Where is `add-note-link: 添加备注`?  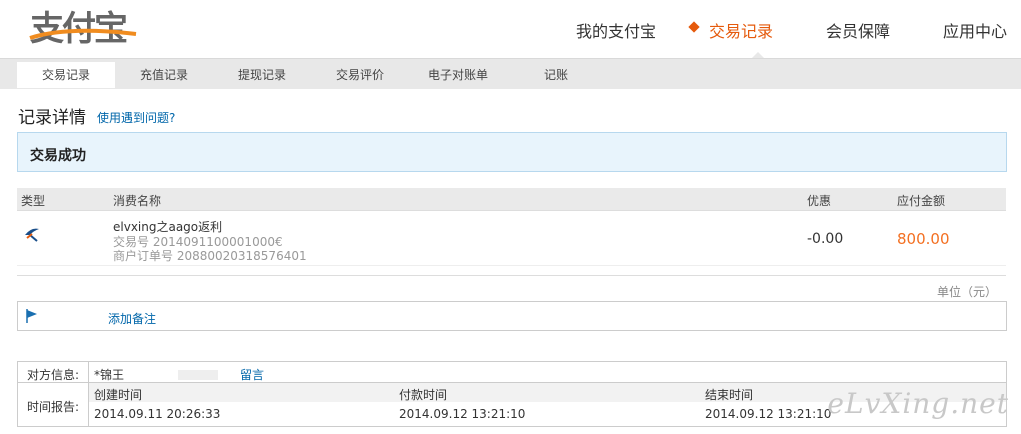 add-note-link: 添加备注 is located at coordinates (132, 318).